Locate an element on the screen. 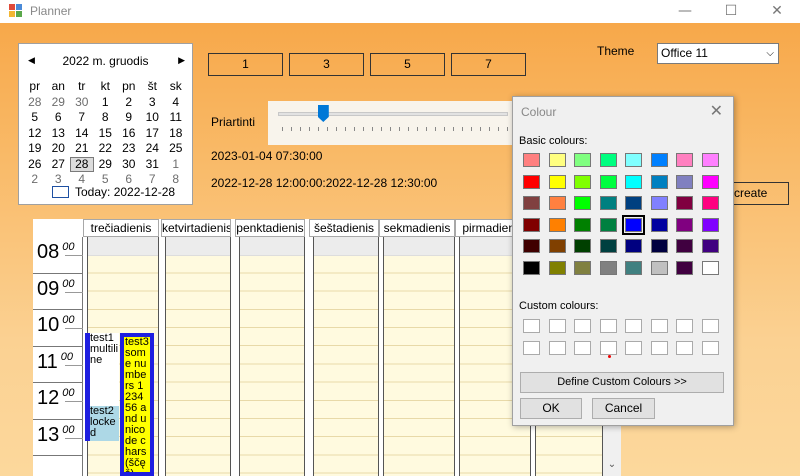 Image resolution: width=800 pixels, height=476 pixels. calendar-day: 19 is located at coordinates (35, 149).